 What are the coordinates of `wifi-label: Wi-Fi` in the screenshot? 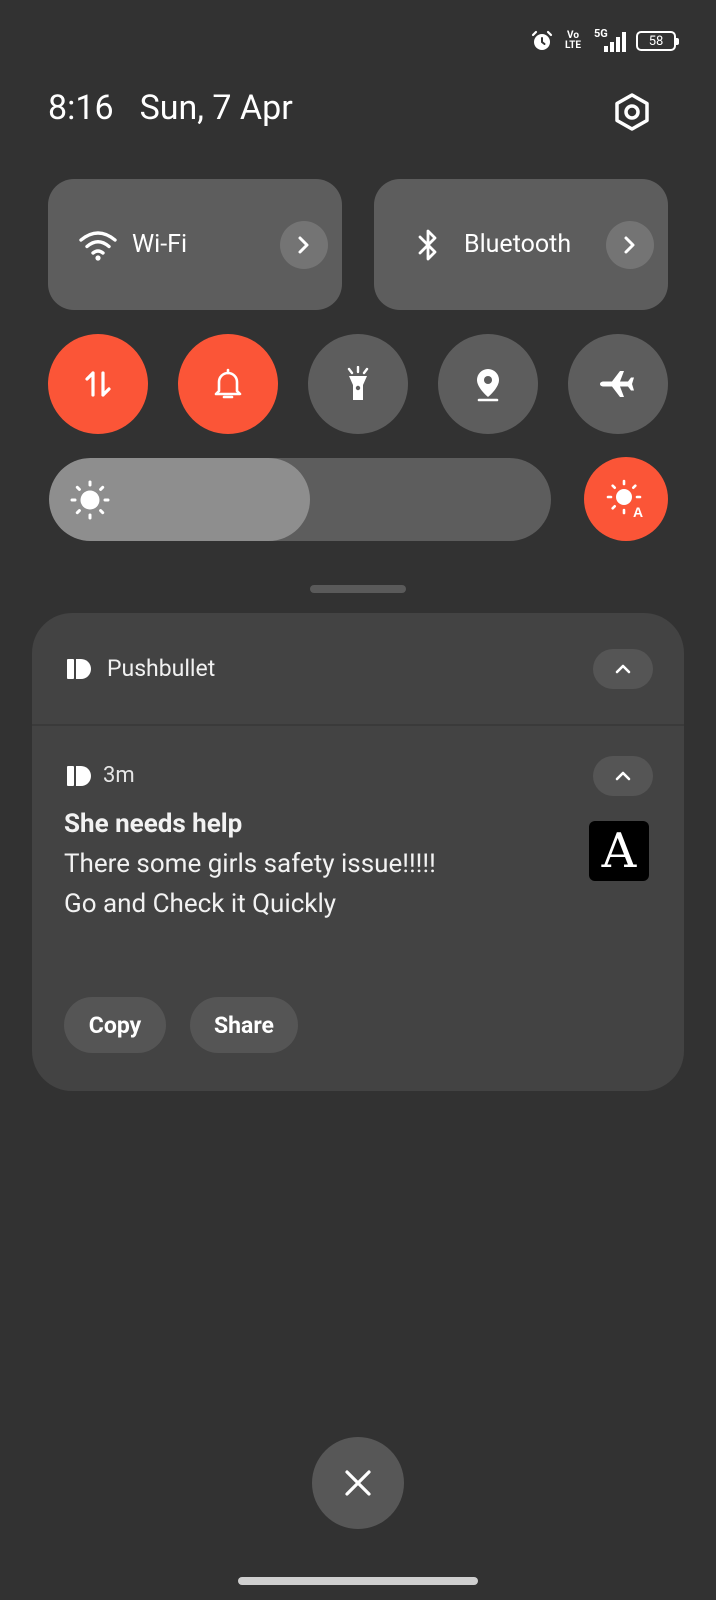 It's located at (160, 244).